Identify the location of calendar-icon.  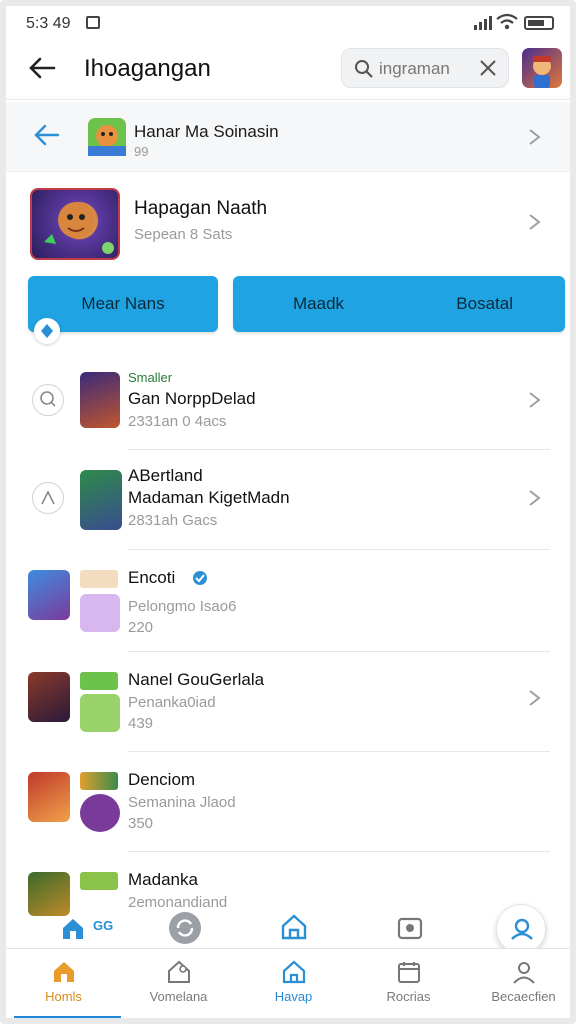
(408, 972).